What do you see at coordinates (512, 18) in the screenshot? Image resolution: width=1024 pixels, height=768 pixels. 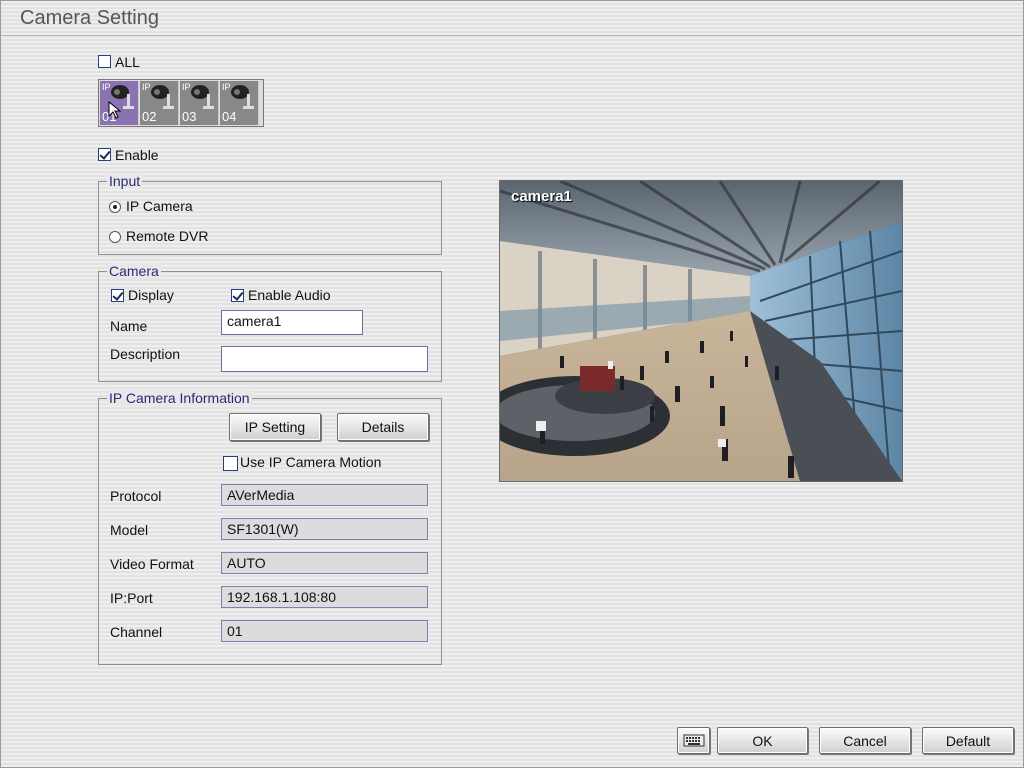 I see `title-bar: Camera Setting` at bounding box center [512, 18].